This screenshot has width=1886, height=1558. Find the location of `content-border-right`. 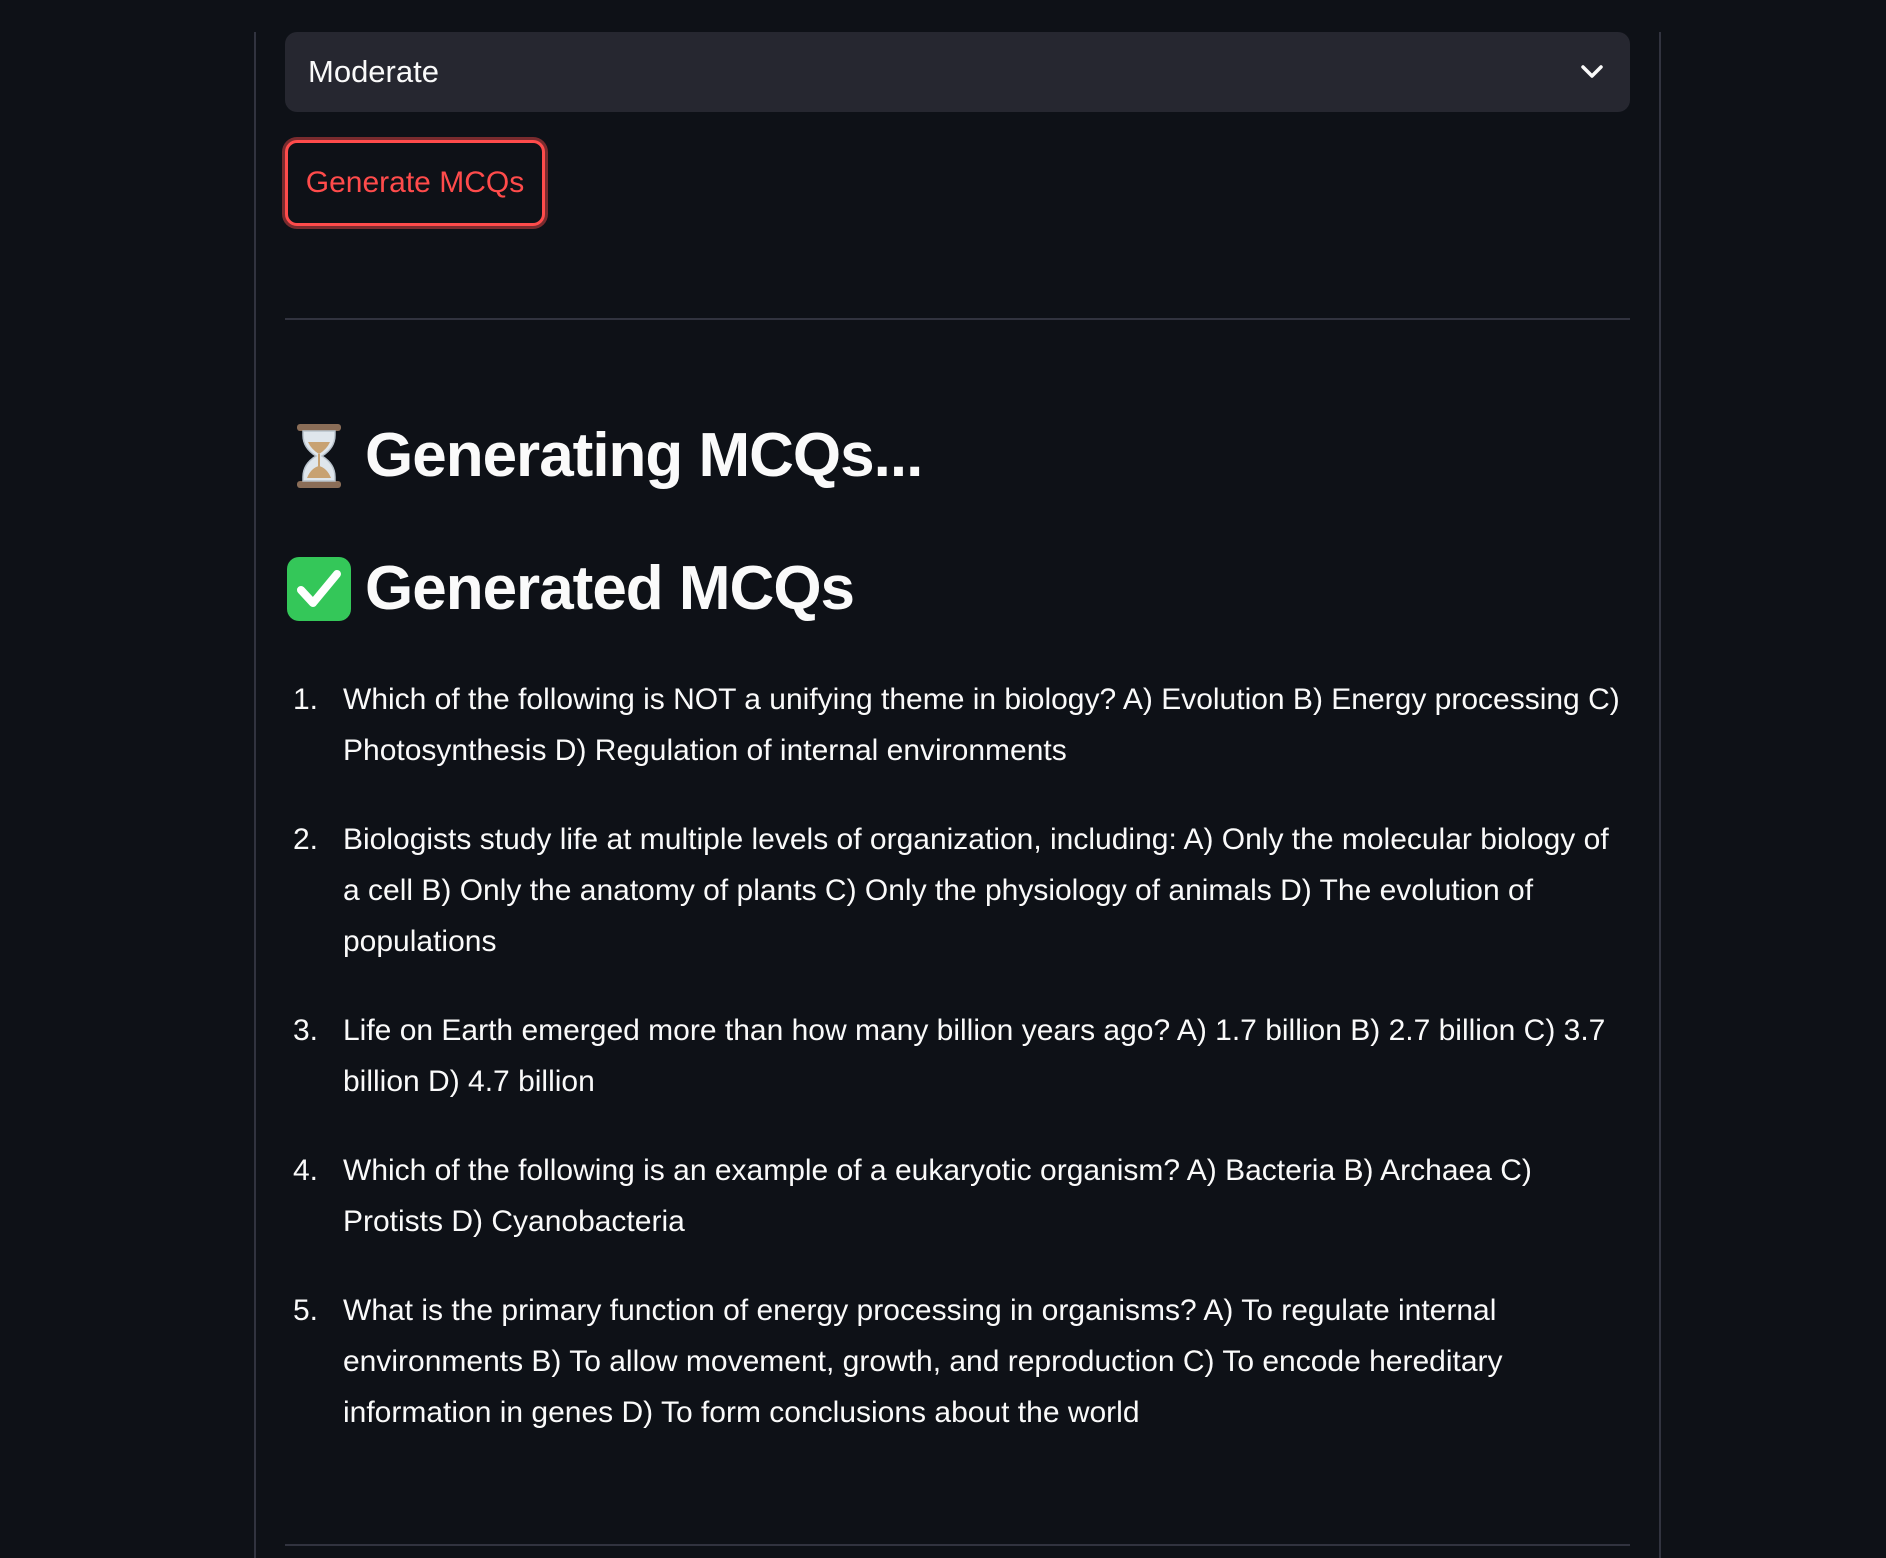

content-border-right is located at coordinates (1660, 795).